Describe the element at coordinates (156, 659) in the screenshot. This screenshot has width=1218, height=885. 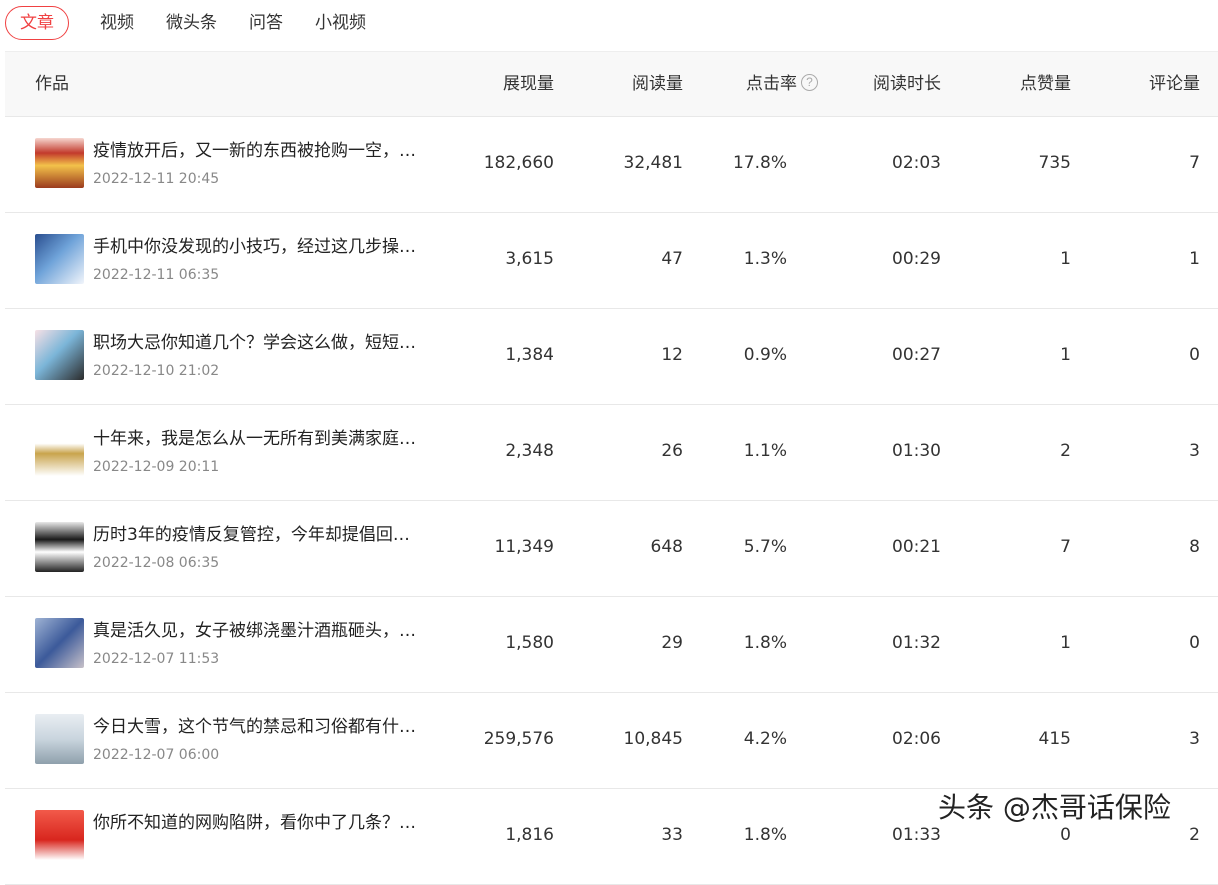
I see `article-date: 2022-12-07 11:53` at that location.